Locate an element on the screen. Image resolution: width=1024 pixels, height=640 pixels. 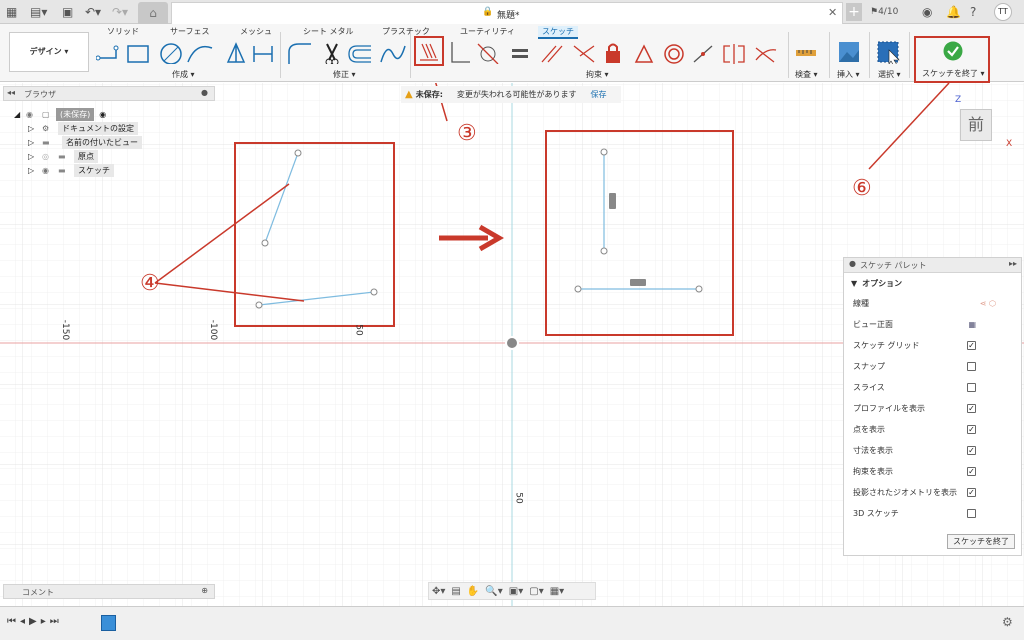
undo-icon: ↶▾ is located at coordinates (93, 12).